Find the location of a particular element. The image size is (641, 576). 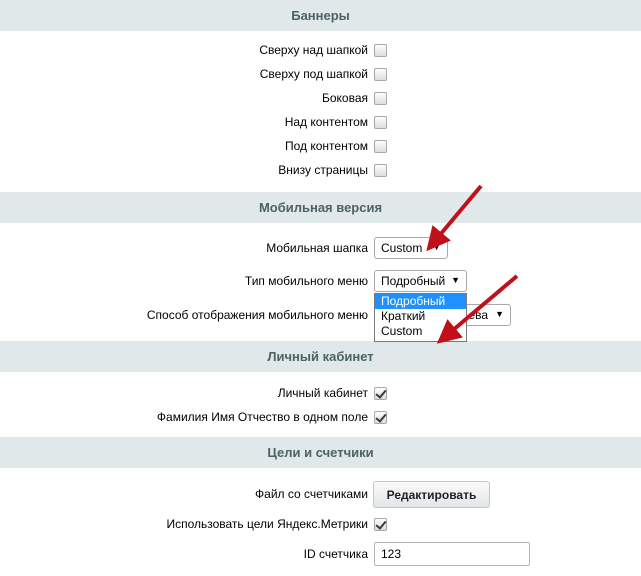

section-header-banners: Баннеры is located at coordinates (320, 15).